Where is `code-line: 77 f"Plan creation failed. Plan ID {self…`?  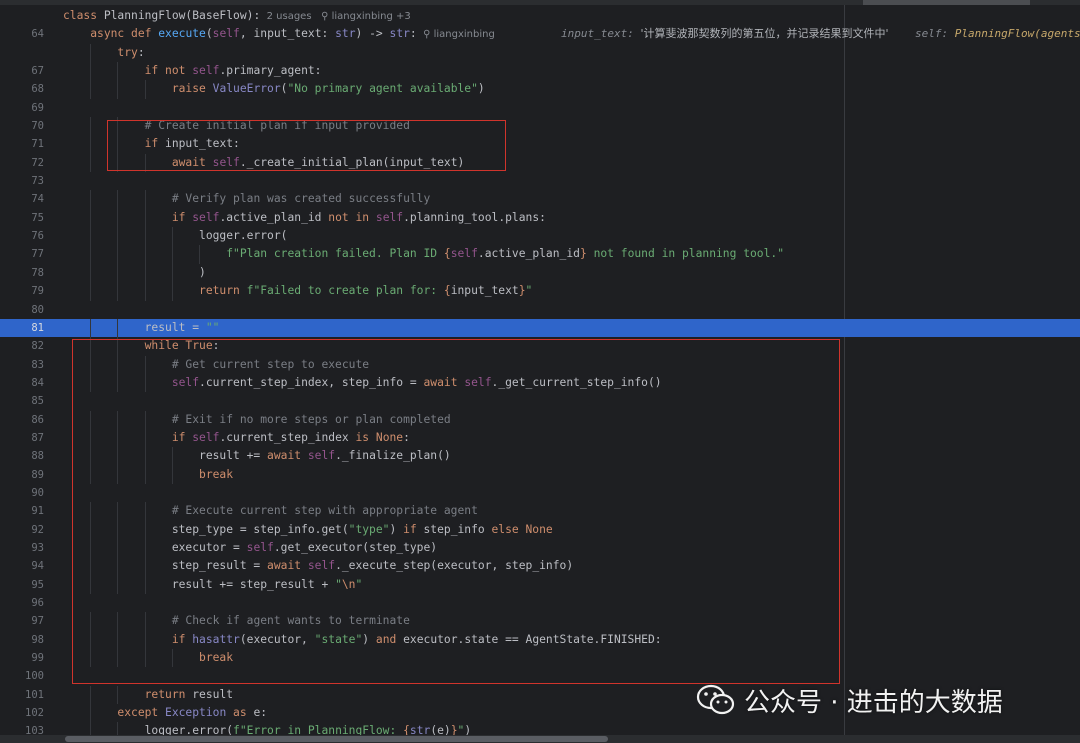 code-line: 77 f"Plan creation failed. Plan ID {self… is located at coordinates (540, 254).